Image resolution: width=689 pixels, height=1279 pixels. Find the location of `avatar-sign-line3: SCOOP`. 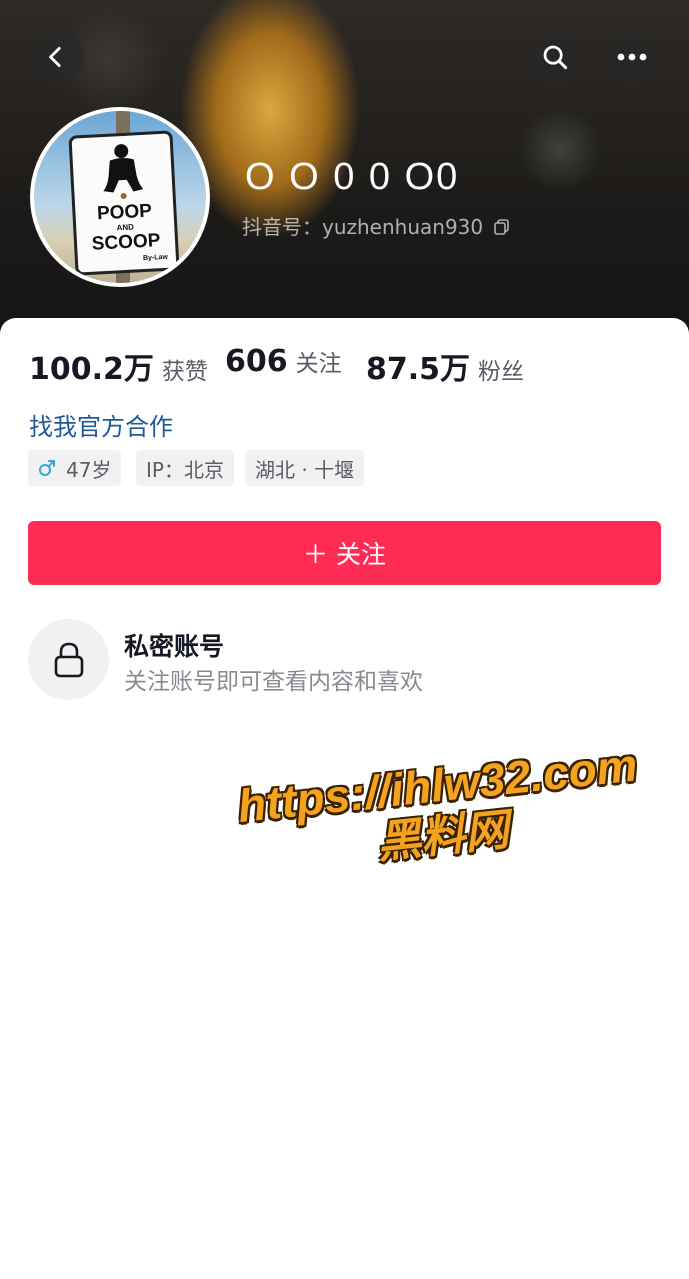

avatar-sign-line3: SCOOP is located at coordinates (126, 242).